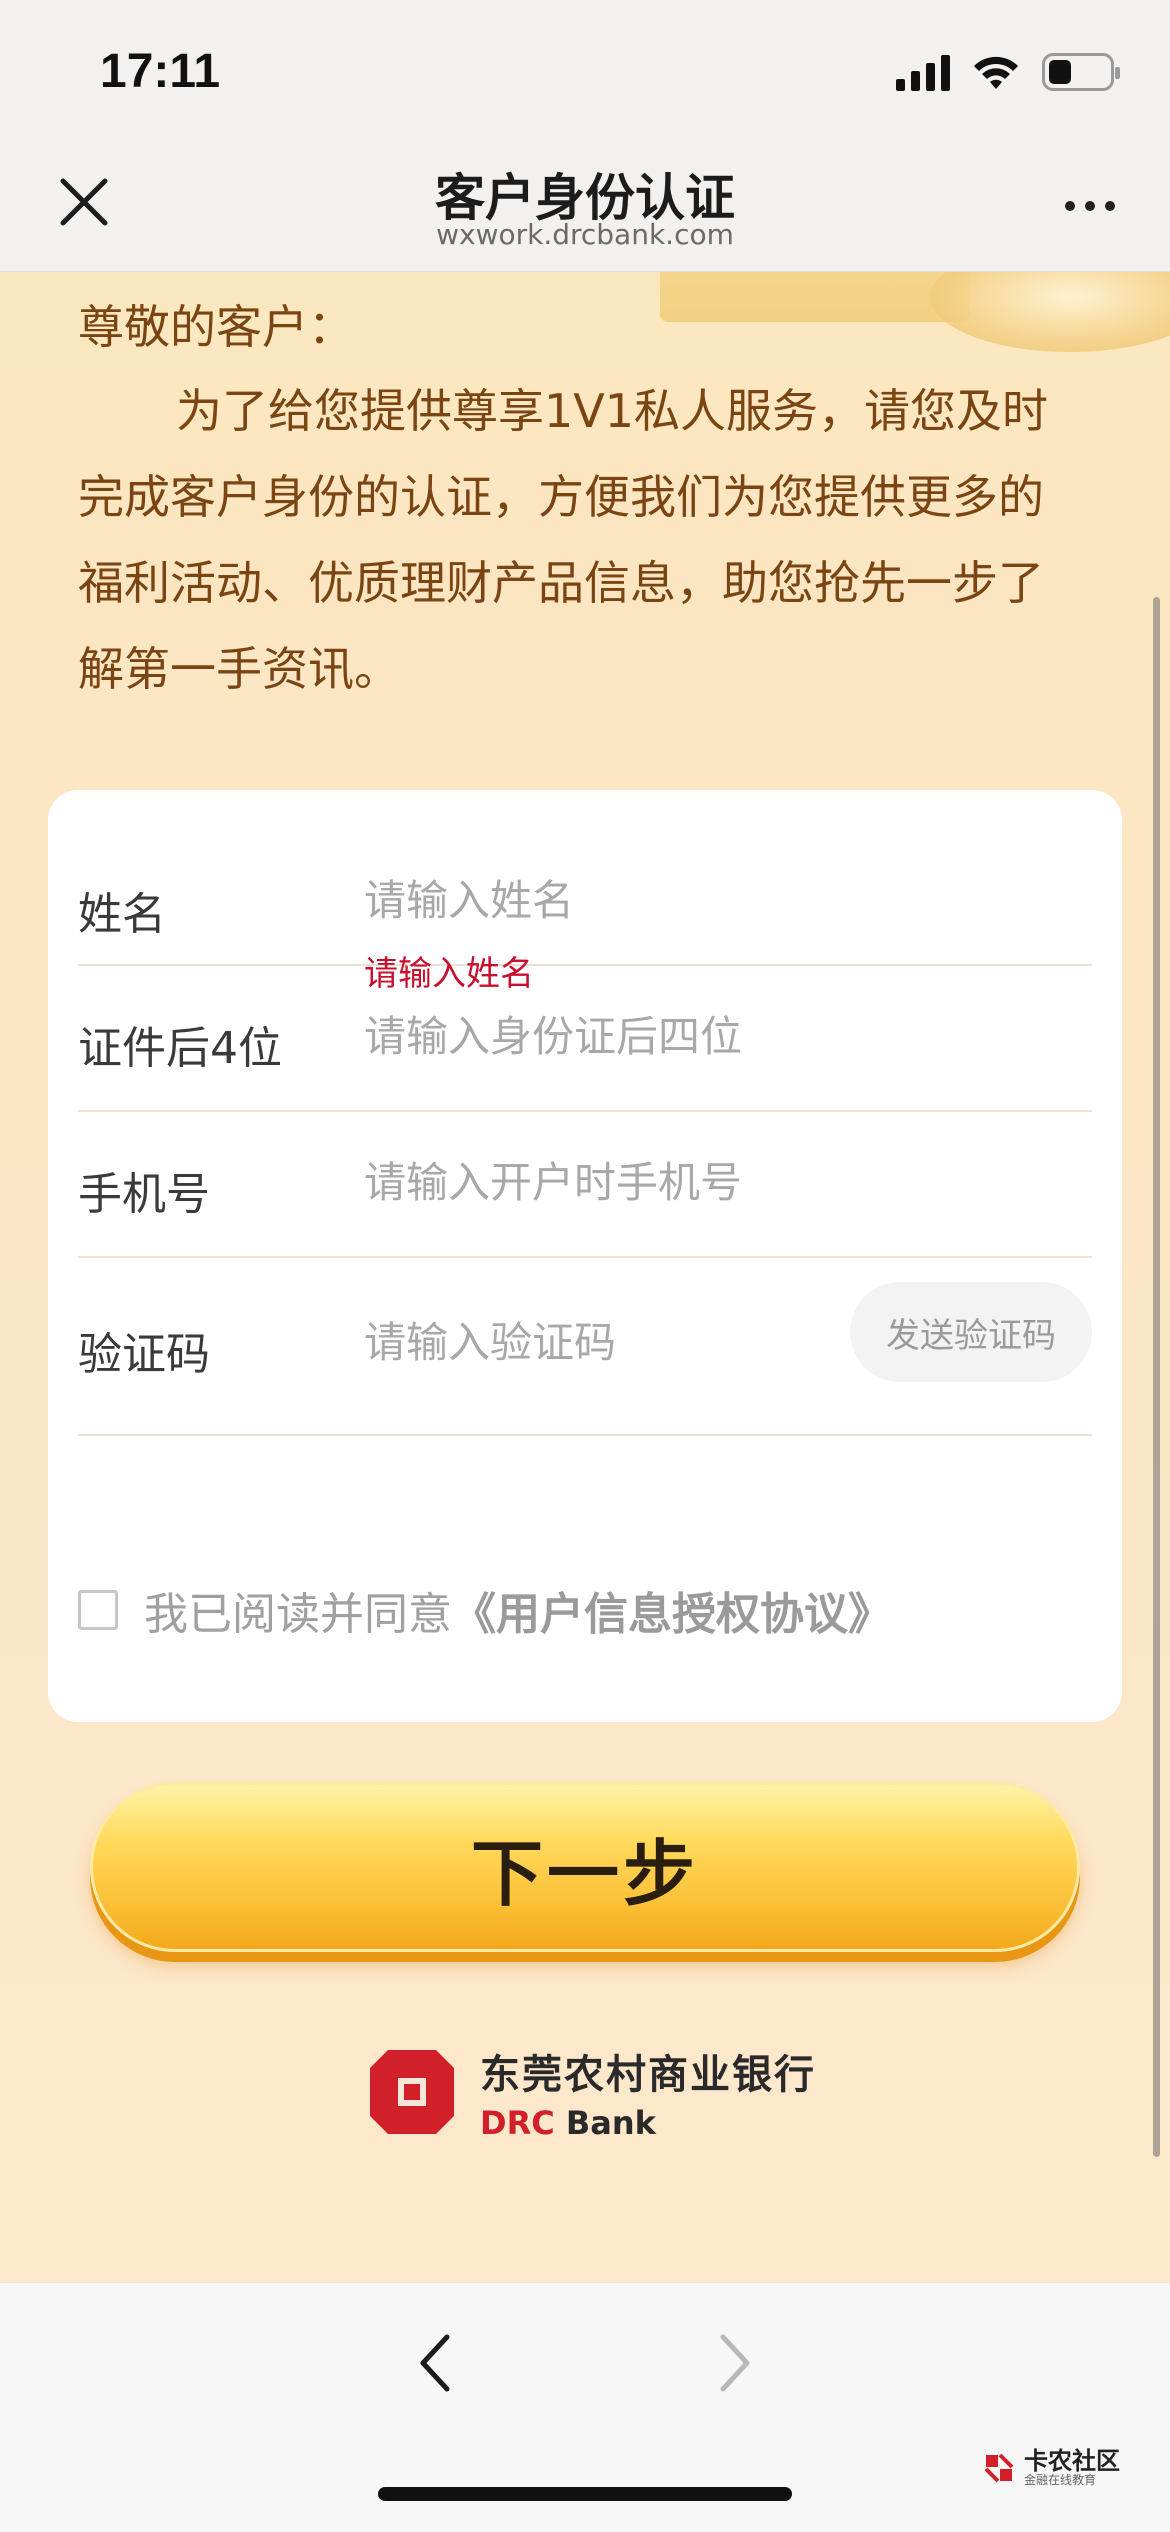  What do you see at coordinates (815, 297) in the screenshot?
I see `decorative-gift-box` at bounding box center [815, 297].